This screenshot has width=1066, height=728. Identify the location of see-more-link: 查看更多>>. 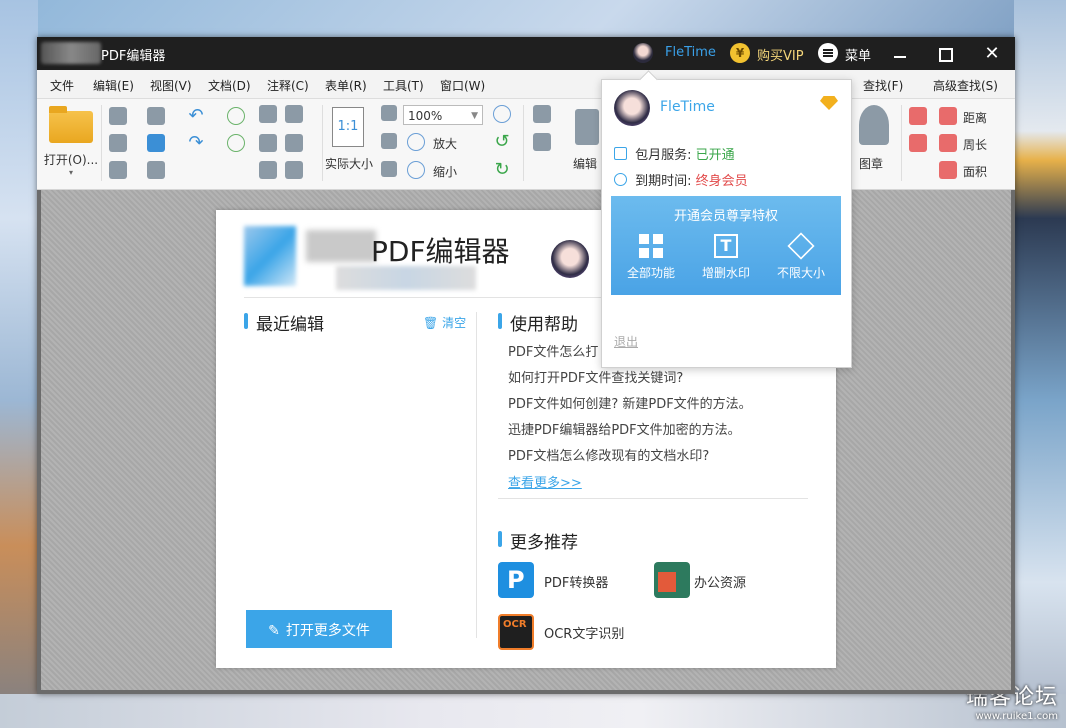
(545, 481).